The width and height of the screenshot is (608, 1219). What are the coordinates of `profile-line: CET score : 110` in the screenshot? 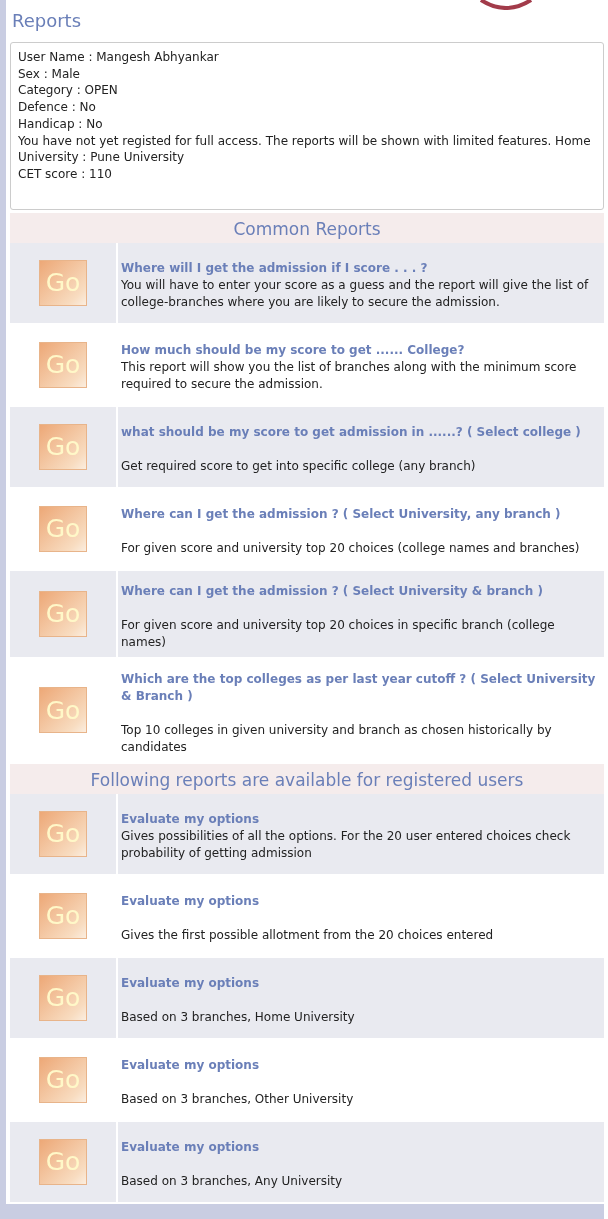 It's located at (65, 174).